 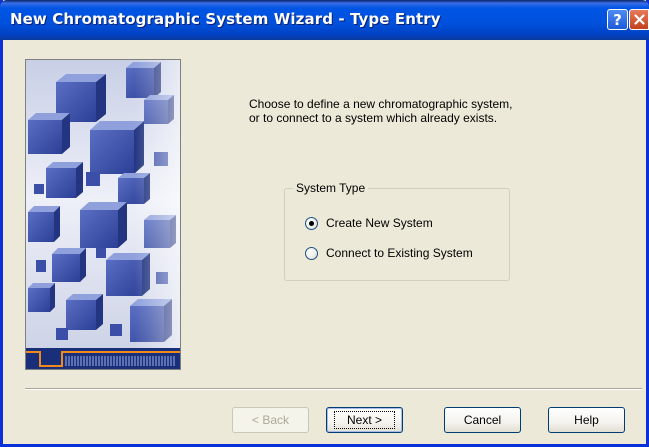 I want to click on circuit-strip, so click(x=103, y=358).